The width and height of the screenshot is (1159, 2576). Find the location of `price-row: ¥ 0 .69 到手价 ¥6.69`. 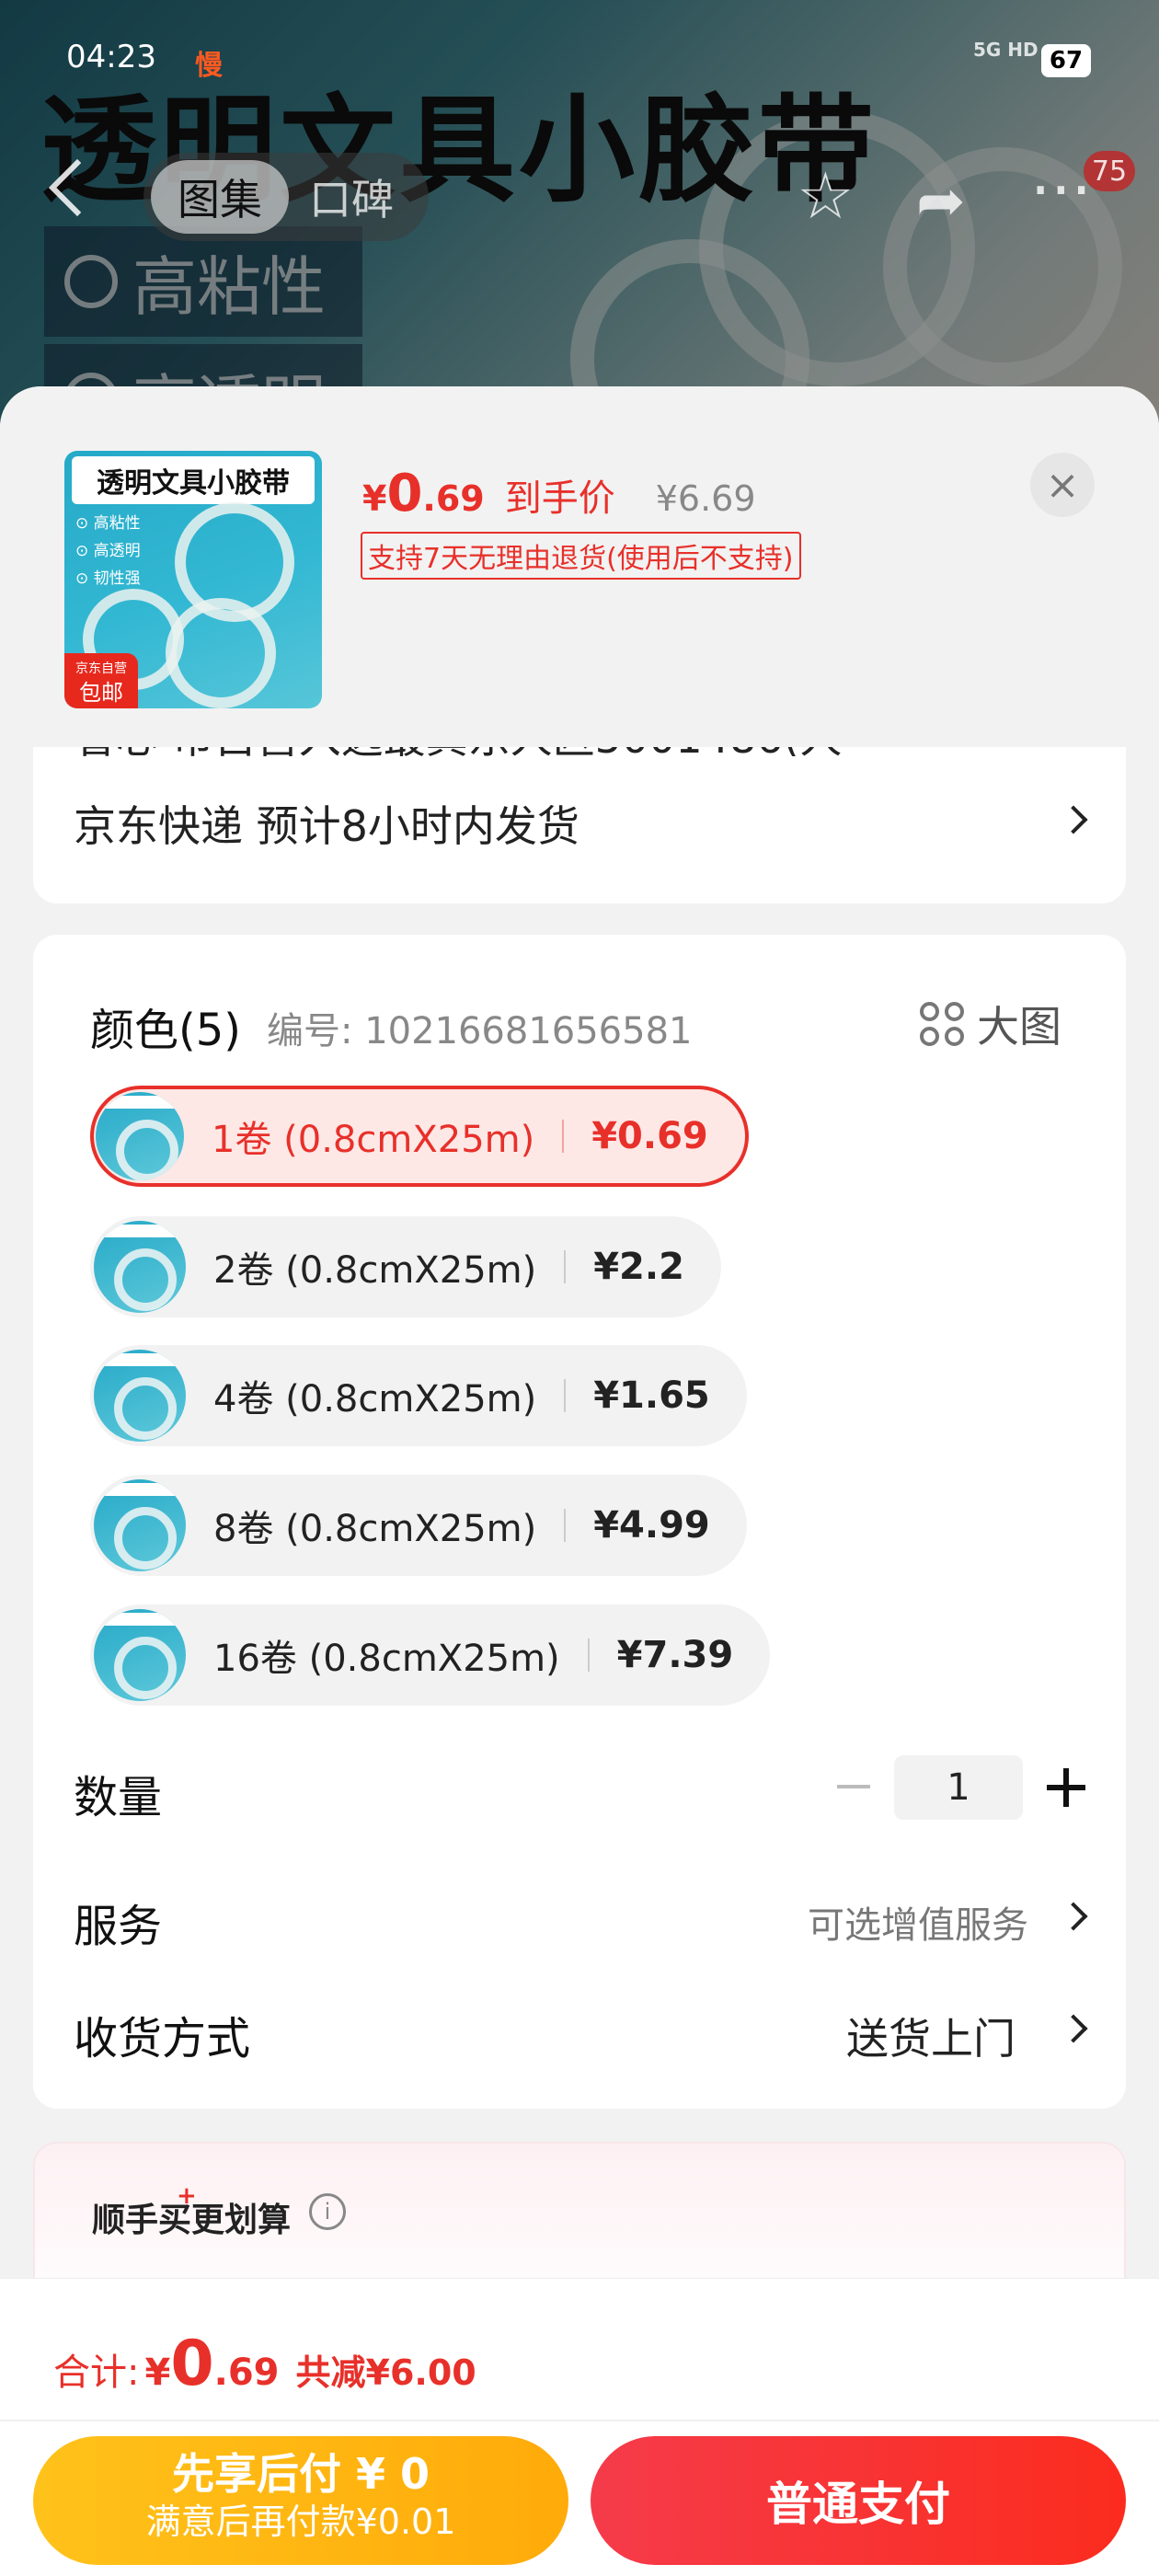

price-row: ¥ 0 .69 到手价 ¥6.69 is located at coordinates (559, 493).